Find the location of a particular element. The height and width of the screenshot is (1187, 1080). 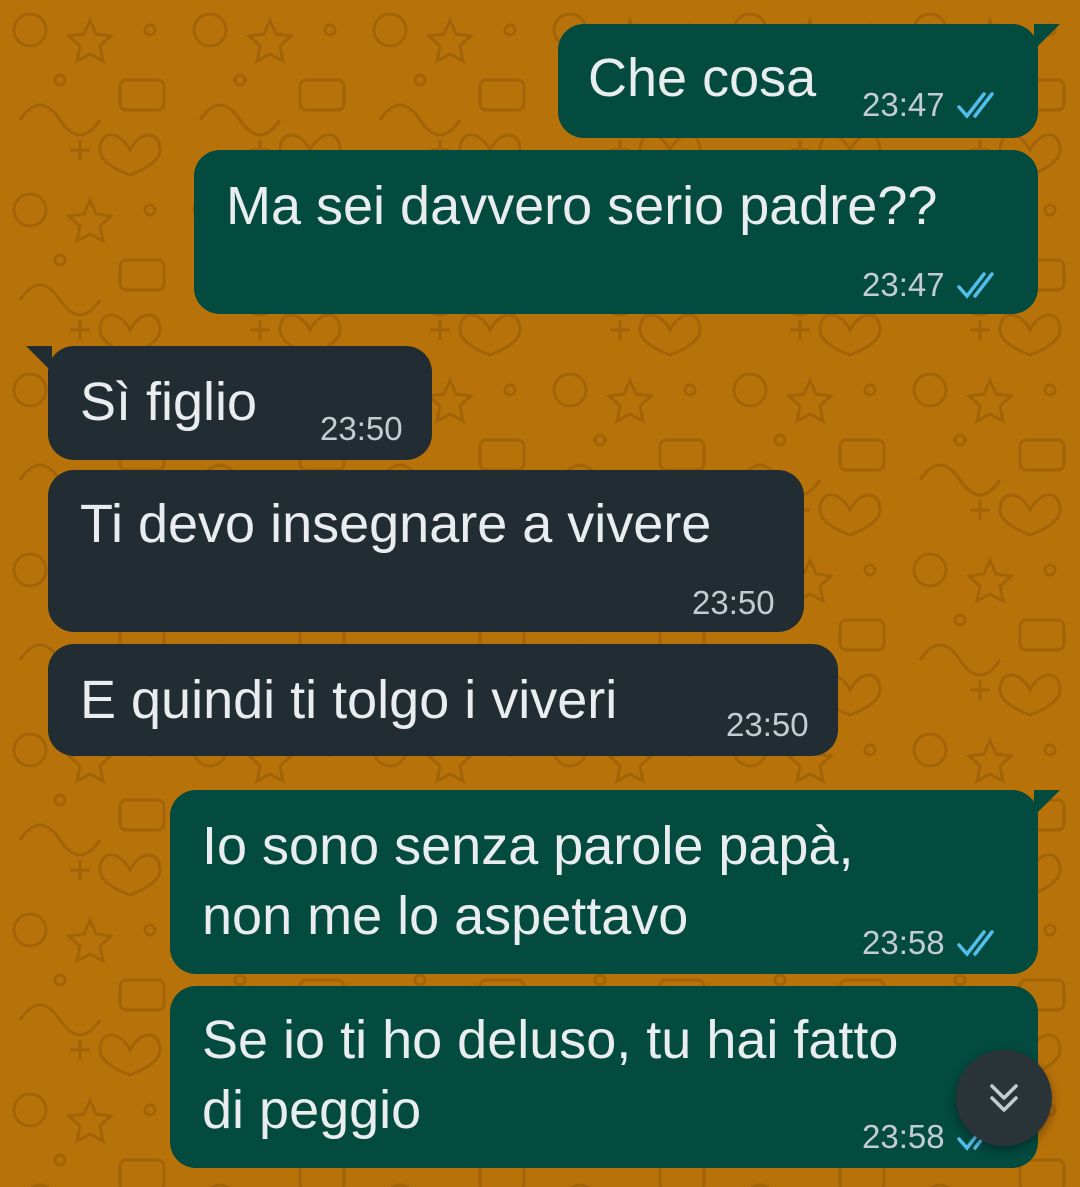

message-meta: 23:58 is located at coordinates (934, 943).